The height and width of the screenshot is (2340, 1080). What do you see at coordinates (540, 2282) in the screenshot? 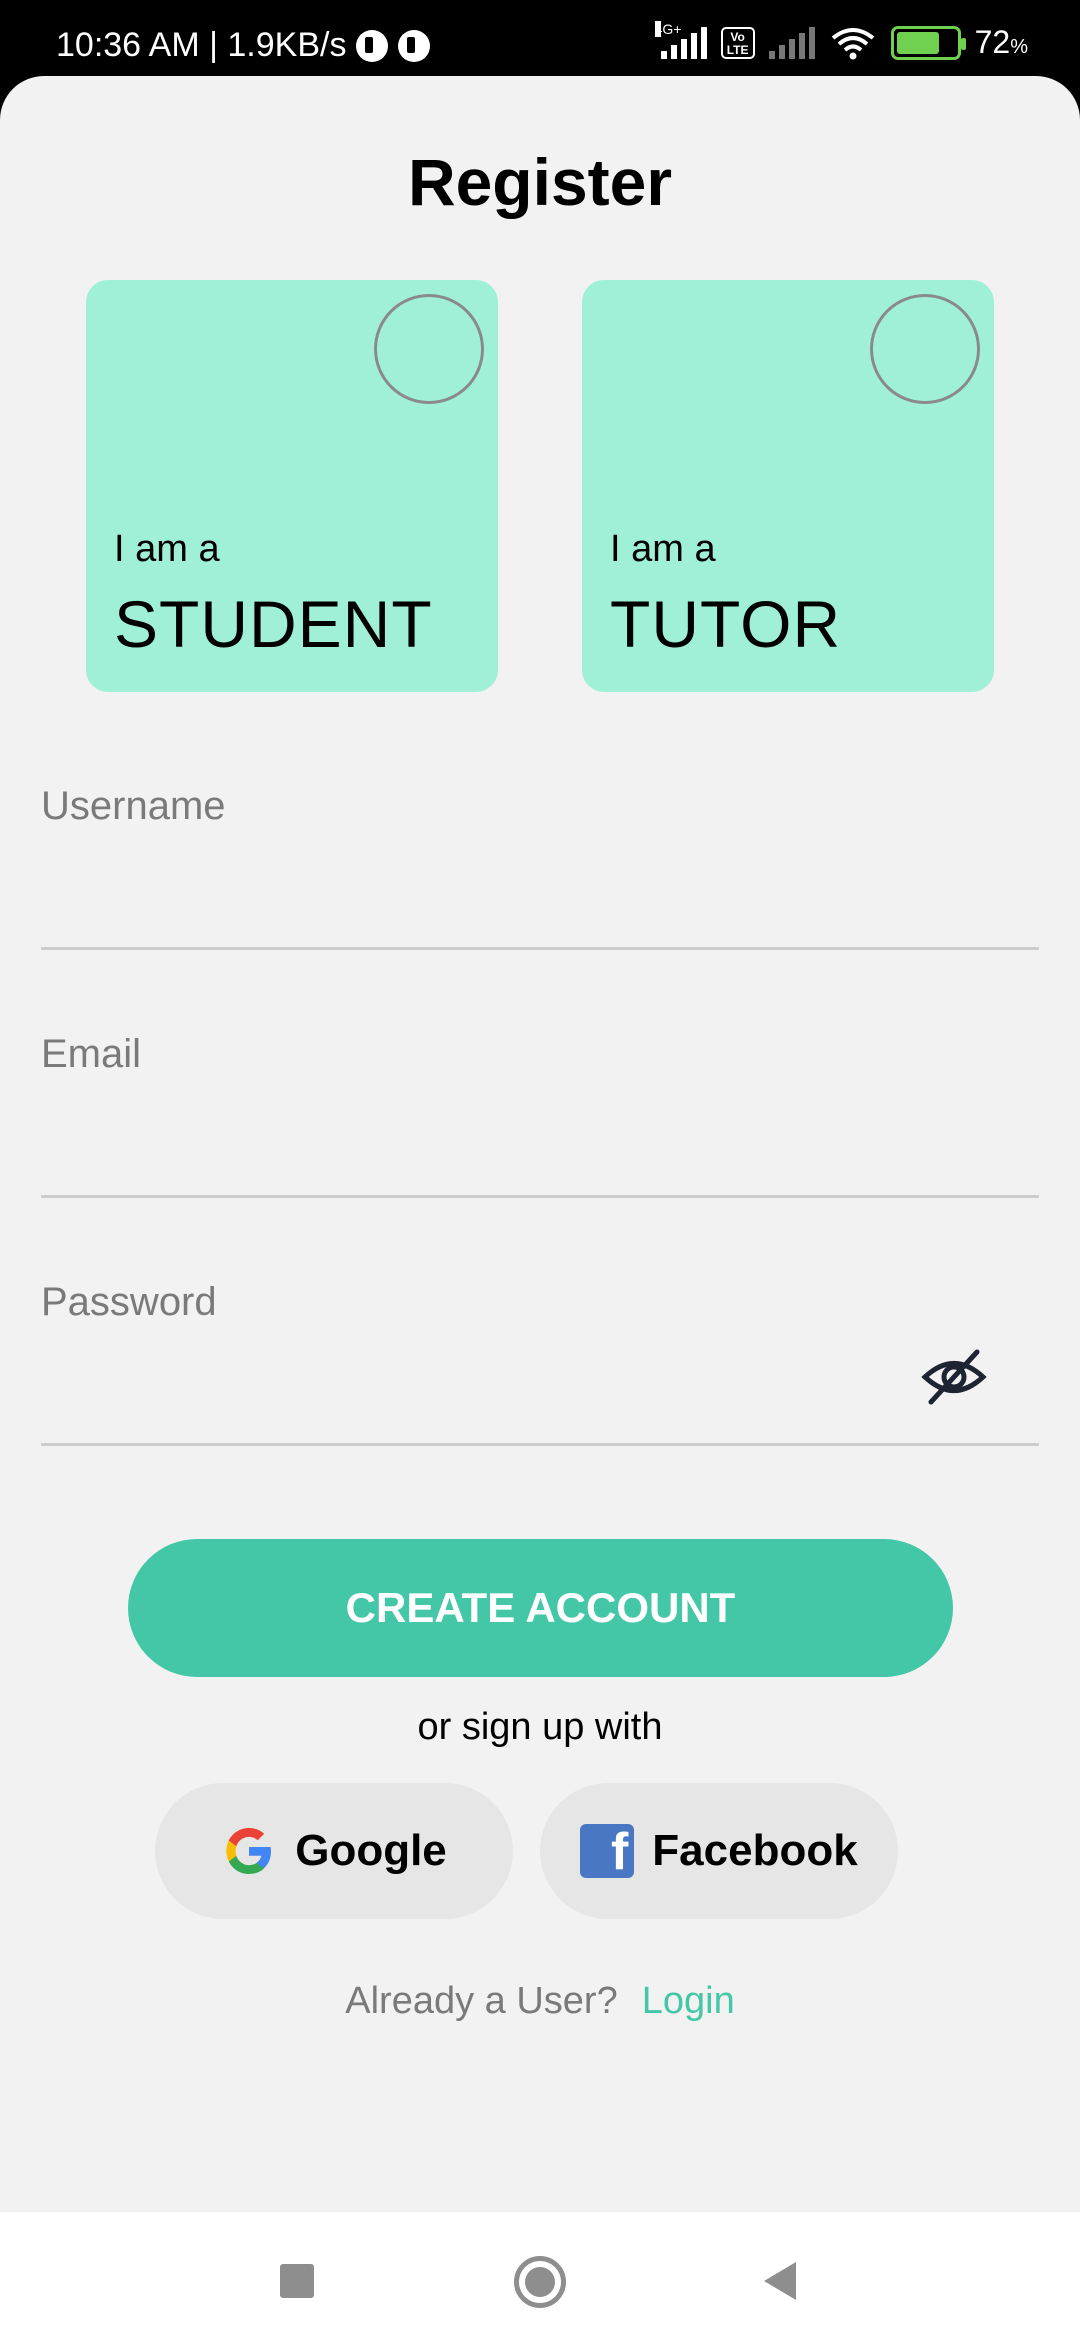
I see `home-icon` at bounding box center [540, 2282].